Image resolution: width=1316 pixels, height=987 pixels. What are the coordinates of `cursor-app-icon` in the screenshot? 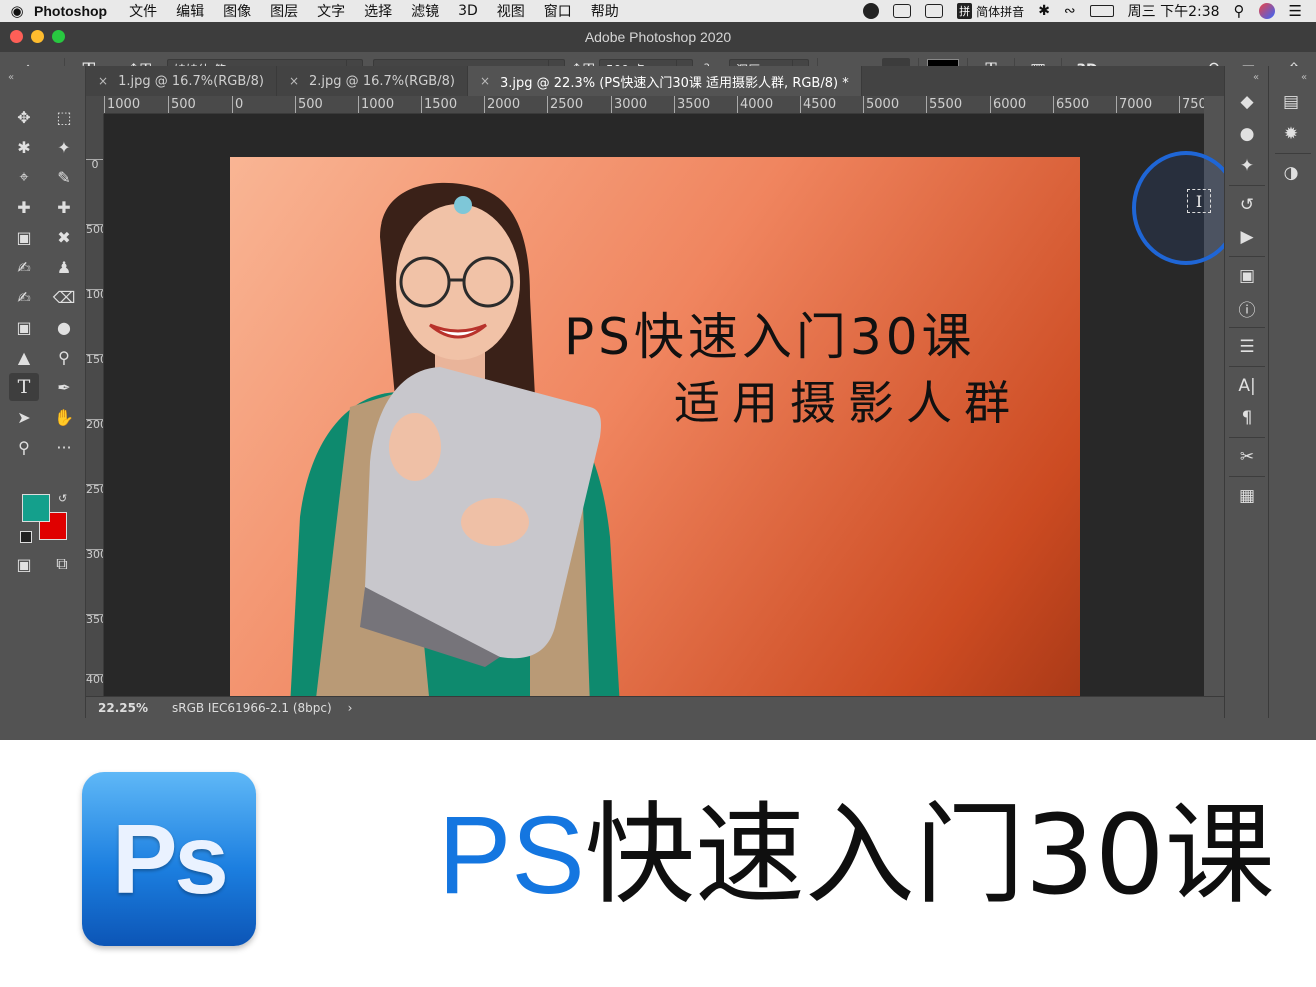 It's located at (871, 11).